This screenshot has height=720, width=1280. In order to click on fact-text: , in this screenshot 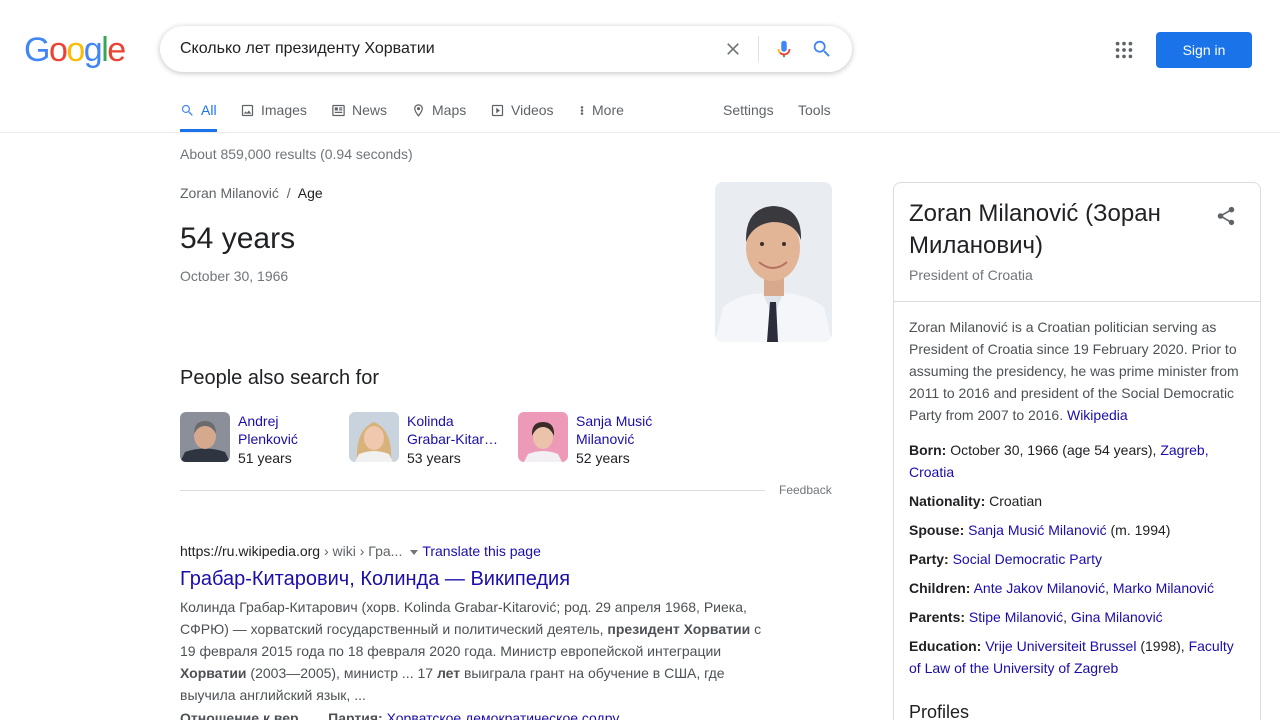, I will do `click(1109, 588)`.